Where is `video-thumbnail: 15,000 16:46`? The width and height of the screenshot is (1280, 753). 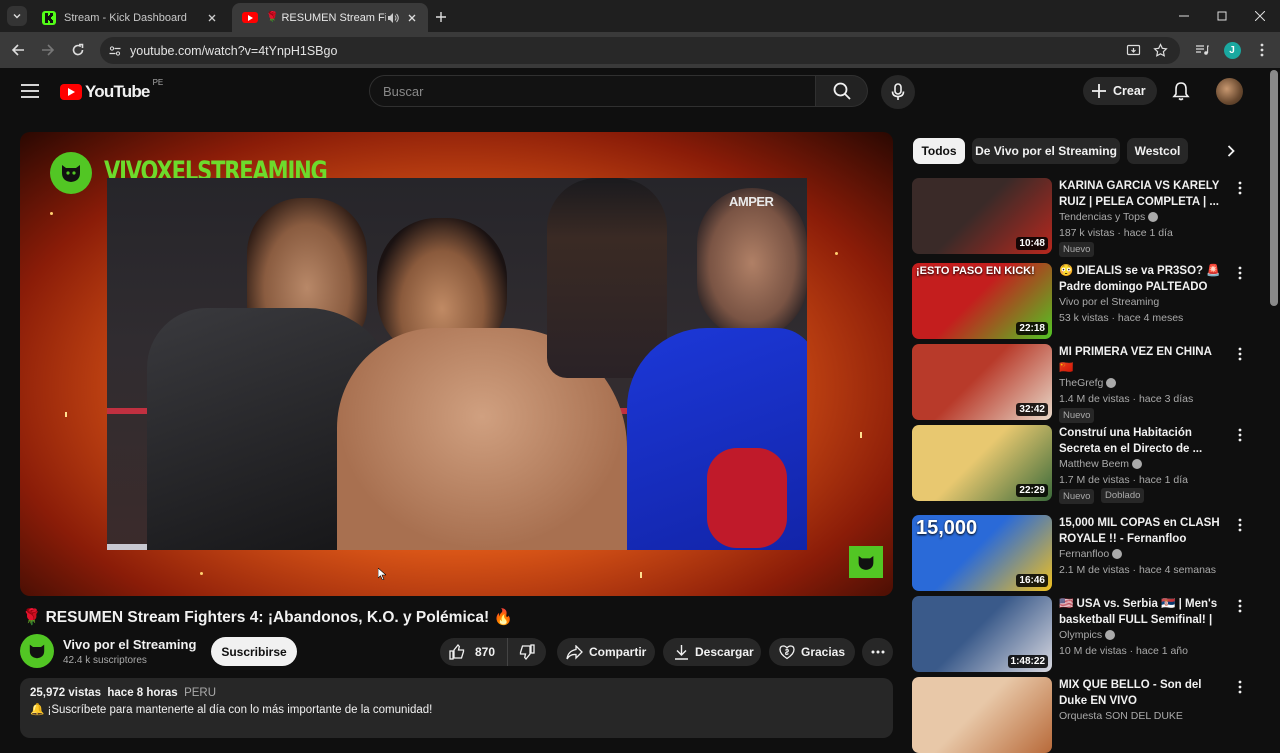 video-thumbnail: 15,000 16:46 is located at coordinates (982, 553).